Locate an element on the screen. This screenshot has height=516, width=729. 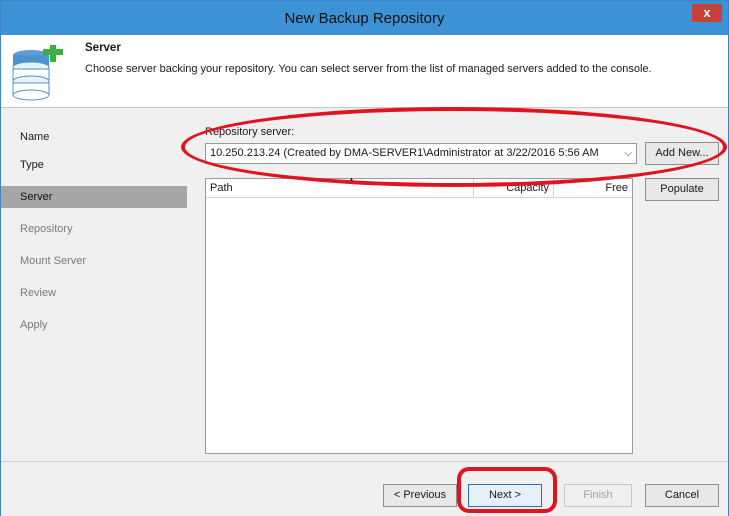
previous-button: < Previous is located at coordinates (420, 495).